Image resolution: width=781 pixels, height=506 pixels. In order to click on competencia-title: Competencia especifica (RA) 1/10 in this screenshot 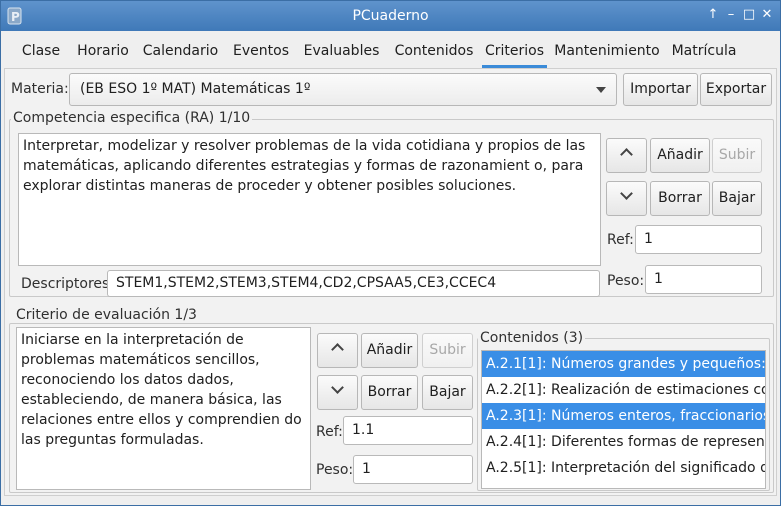, I will do `click(132, 118)`.